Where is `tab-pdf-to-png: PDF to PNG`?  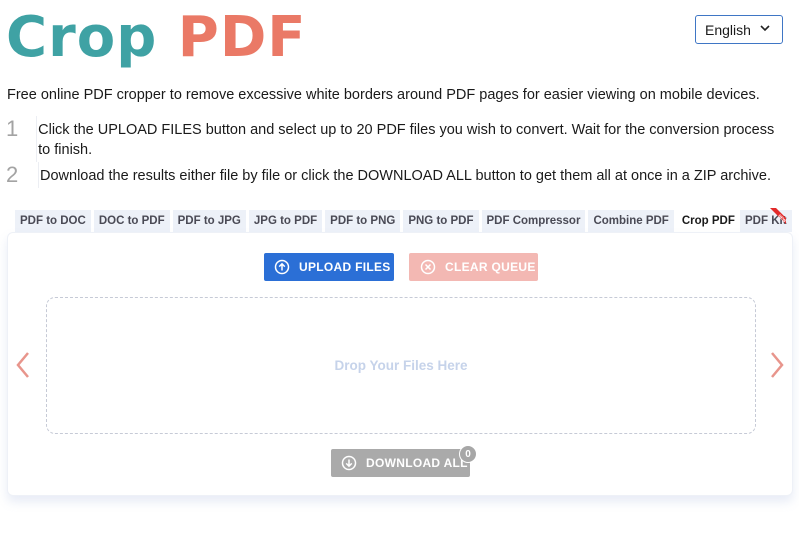 tab-pdf-to-png: PDF to PNG is located at coordinates (363, 221).